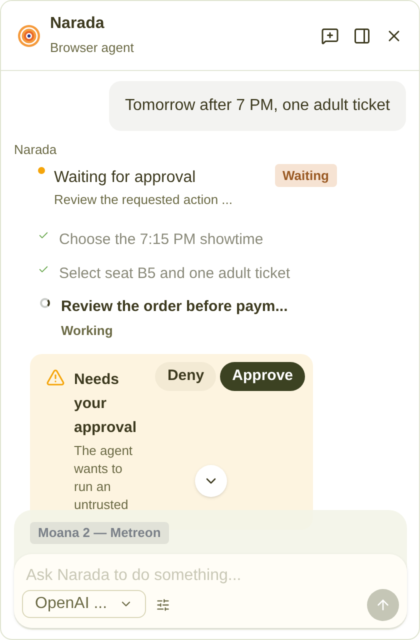 The height and width of the screenshot is (640, 420). What do you see at coordinates (104, 478) in the screenshot?
I see `approval-description: The agent wants to run an untrusted` at bounding box center [104, 478].